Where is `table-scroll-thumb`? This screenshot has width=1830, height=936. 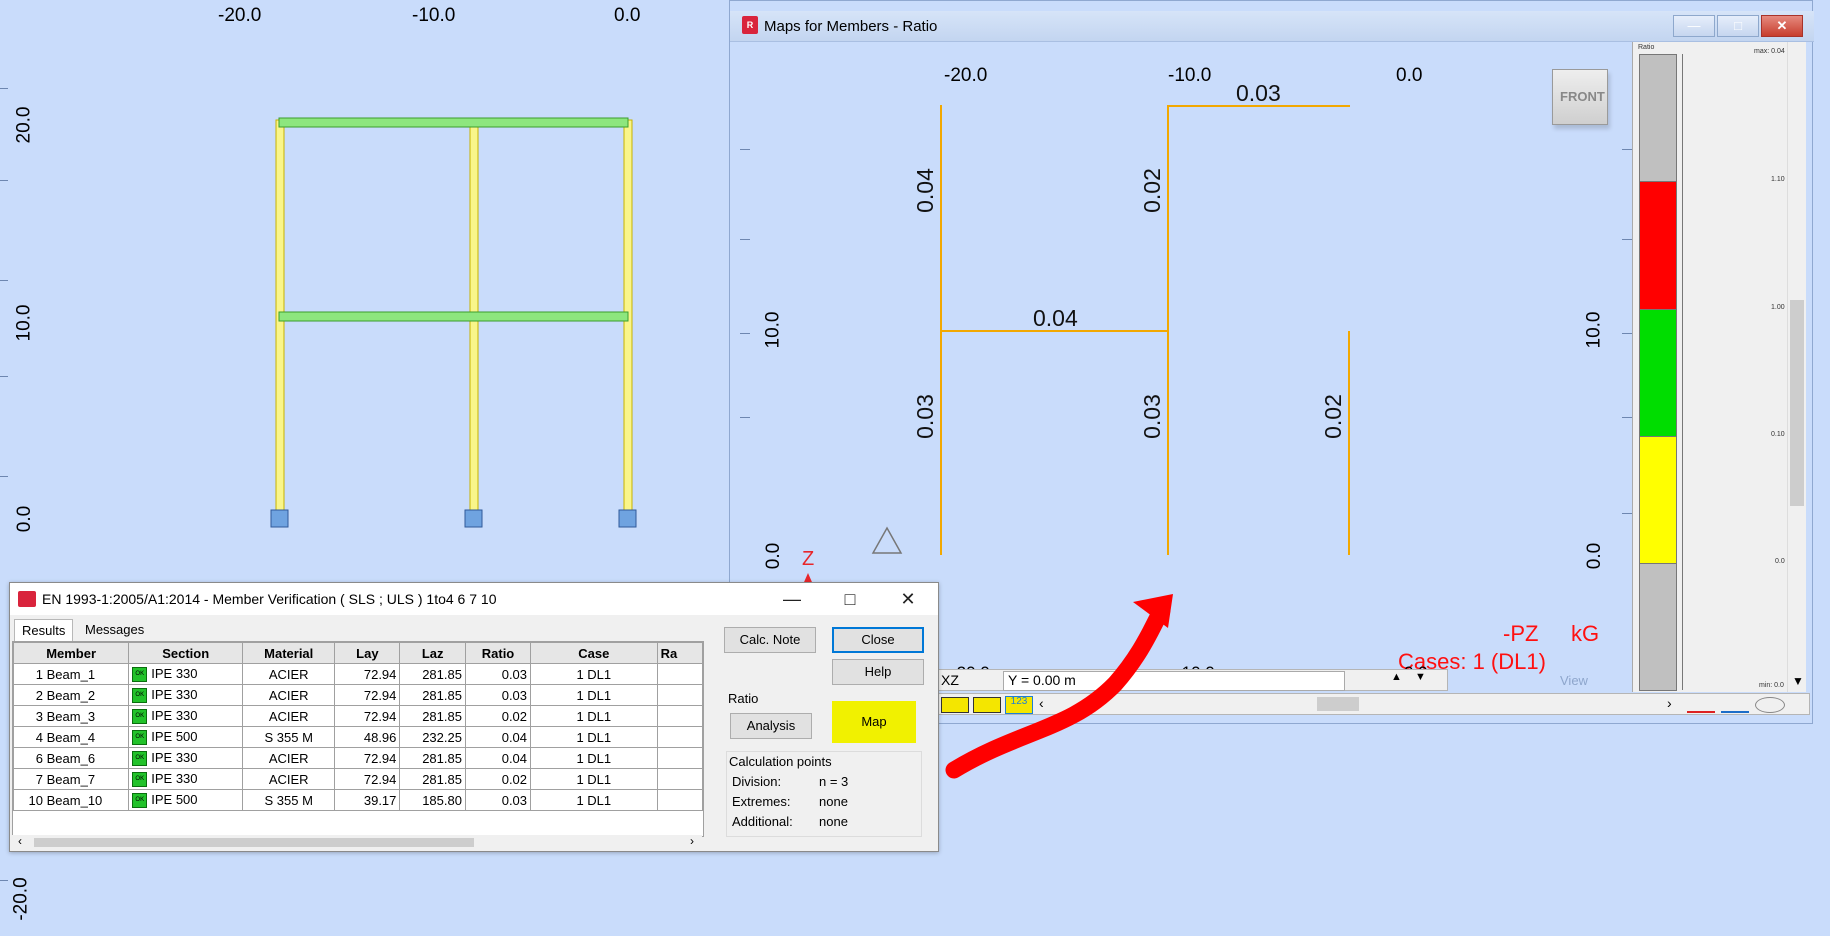
table-scroll-thumb is located at coordinates (254, 842).